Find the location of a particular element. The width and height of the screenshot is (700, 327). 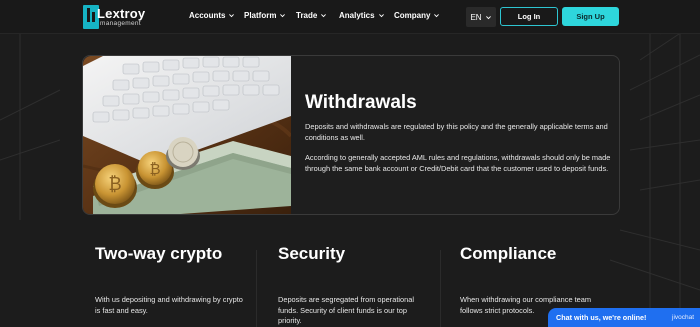

chat-label: Chat with us, we're online! is located at coordinates (601, 317).